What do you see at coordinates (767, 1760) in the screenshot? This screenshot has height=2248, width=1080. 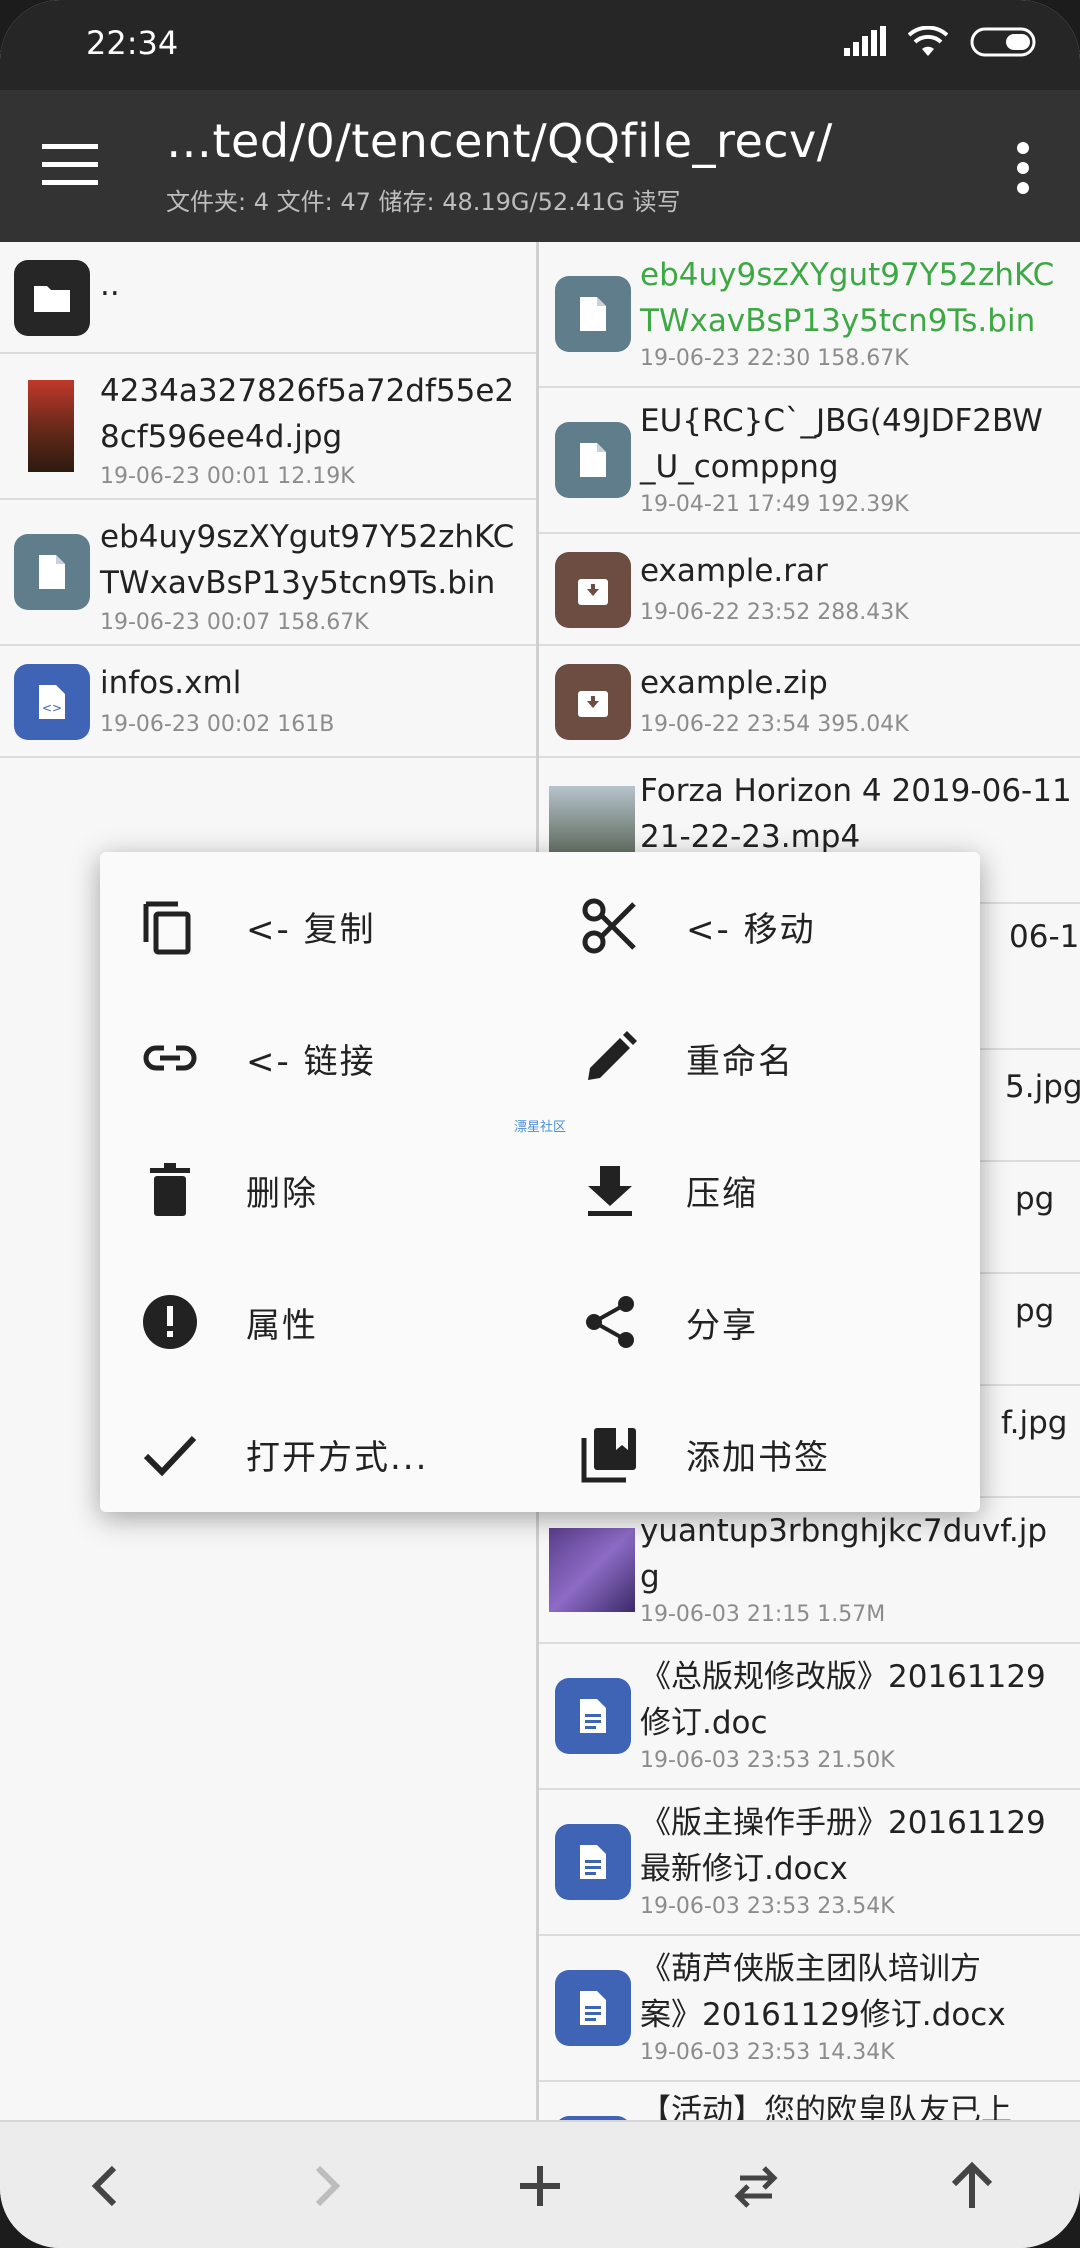 I see `file-meta: 19-06-03 23:53 21.50K` at bounding box center [767, 1760].